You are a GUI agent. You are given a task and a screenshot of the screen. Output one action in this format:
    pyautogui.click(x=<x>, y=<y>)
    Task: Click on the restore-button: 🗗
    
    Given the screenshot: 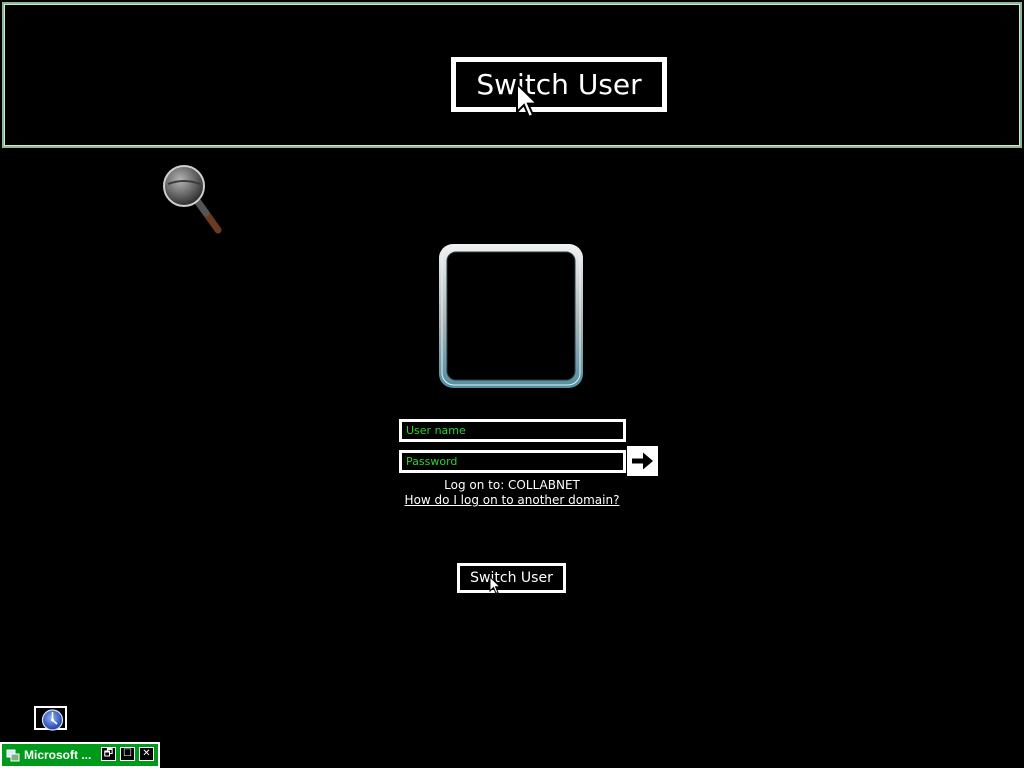 What is the action you would take?
    pyautogui.click(x=108, y=754)
    